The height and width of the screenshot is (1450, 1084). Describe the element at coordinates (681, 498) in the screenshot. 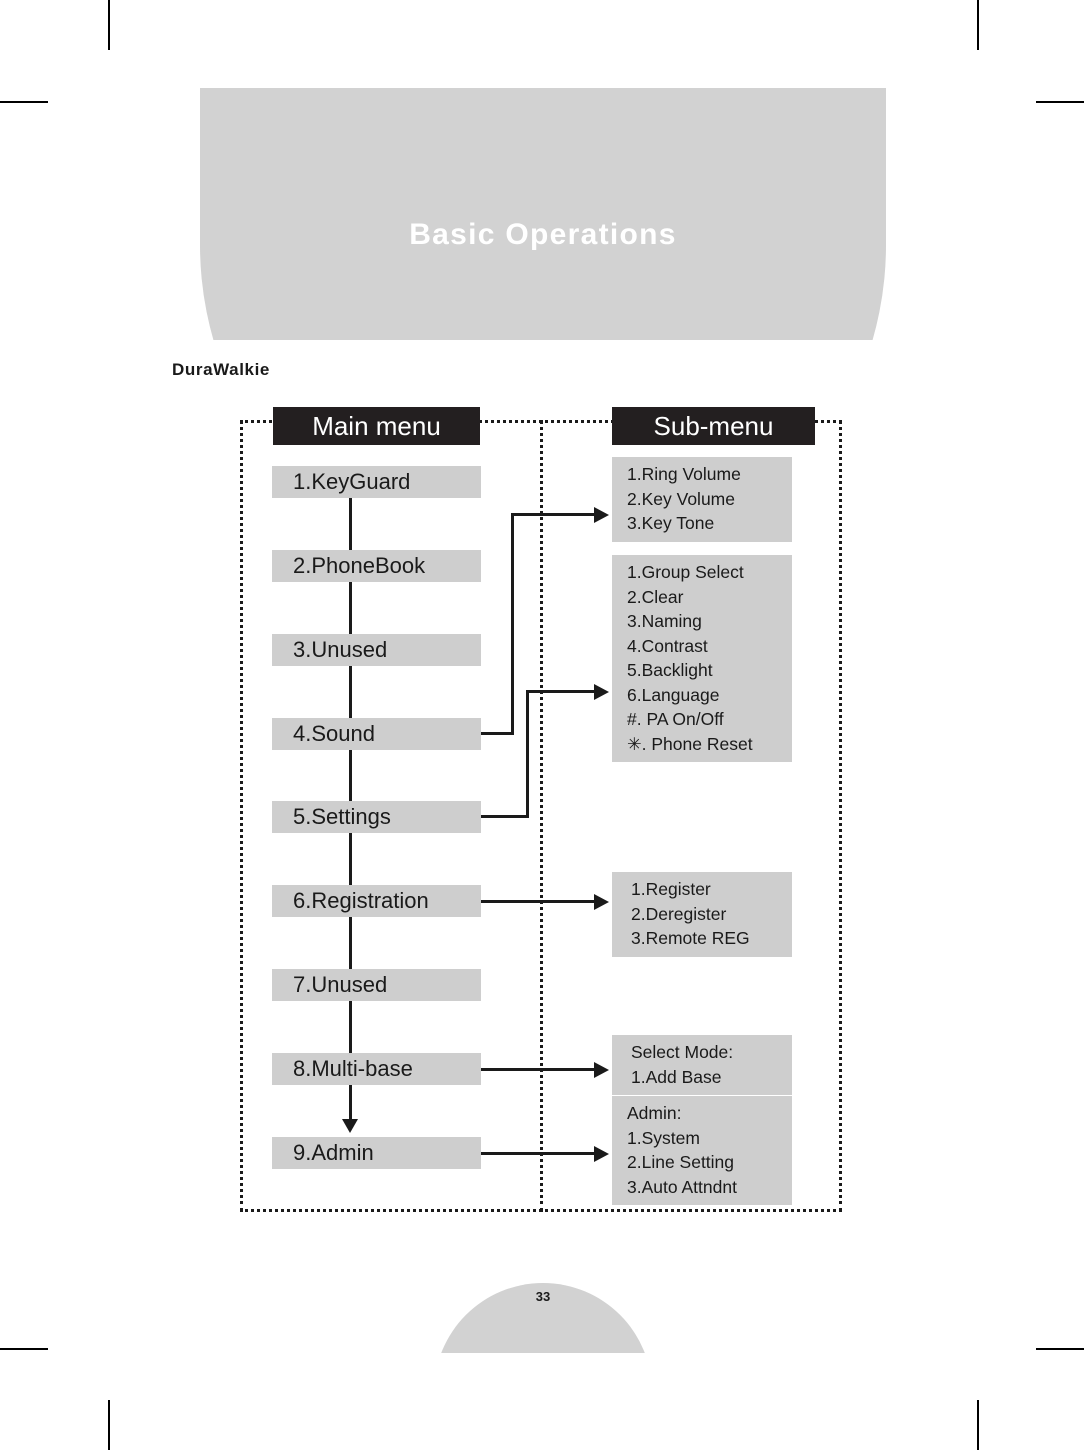

I see `sub-menu-line: 2.Key Volume` at that location.